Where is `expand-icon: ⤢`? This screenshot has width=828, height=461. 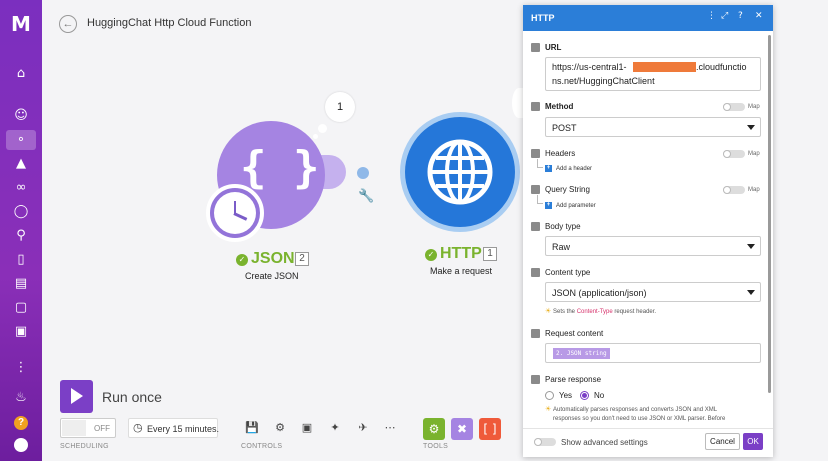
expand-icon: ⤢ is located at coordinates (724, 16).